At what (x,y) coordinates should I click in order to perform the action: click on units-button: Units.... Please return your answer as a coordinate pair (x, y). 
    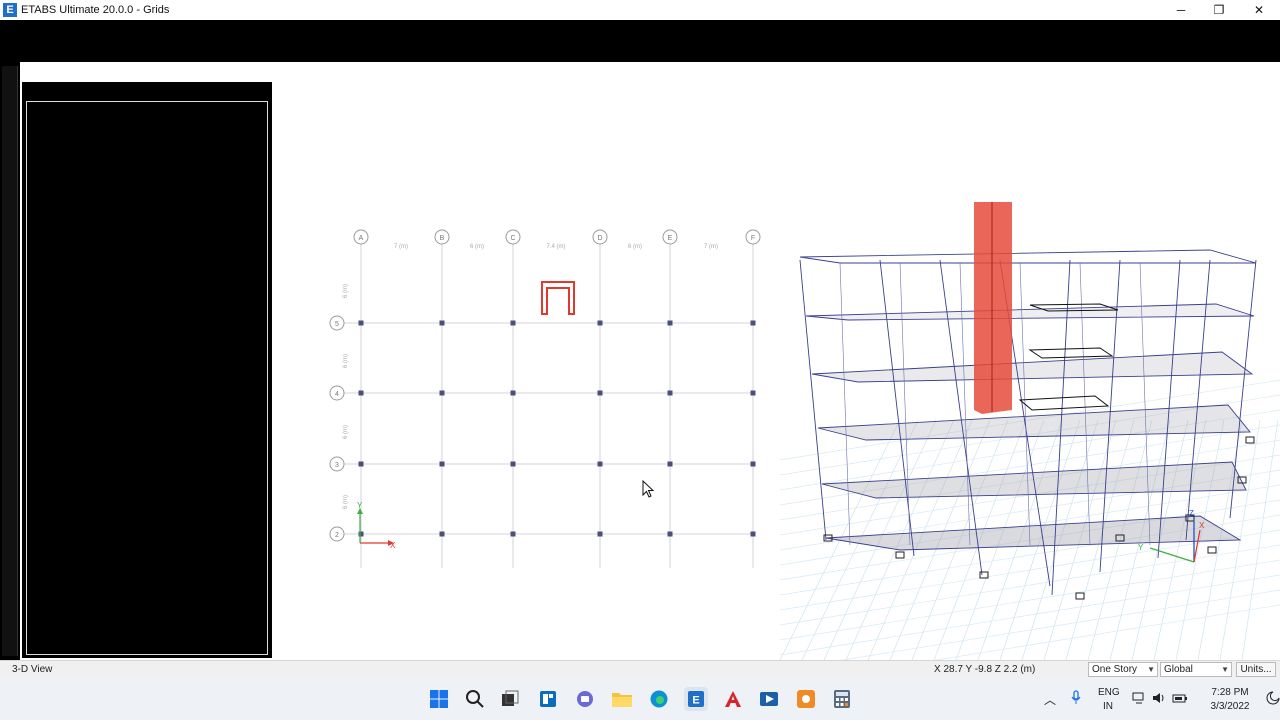
    Looking at the image, I should click on (1256, 669).